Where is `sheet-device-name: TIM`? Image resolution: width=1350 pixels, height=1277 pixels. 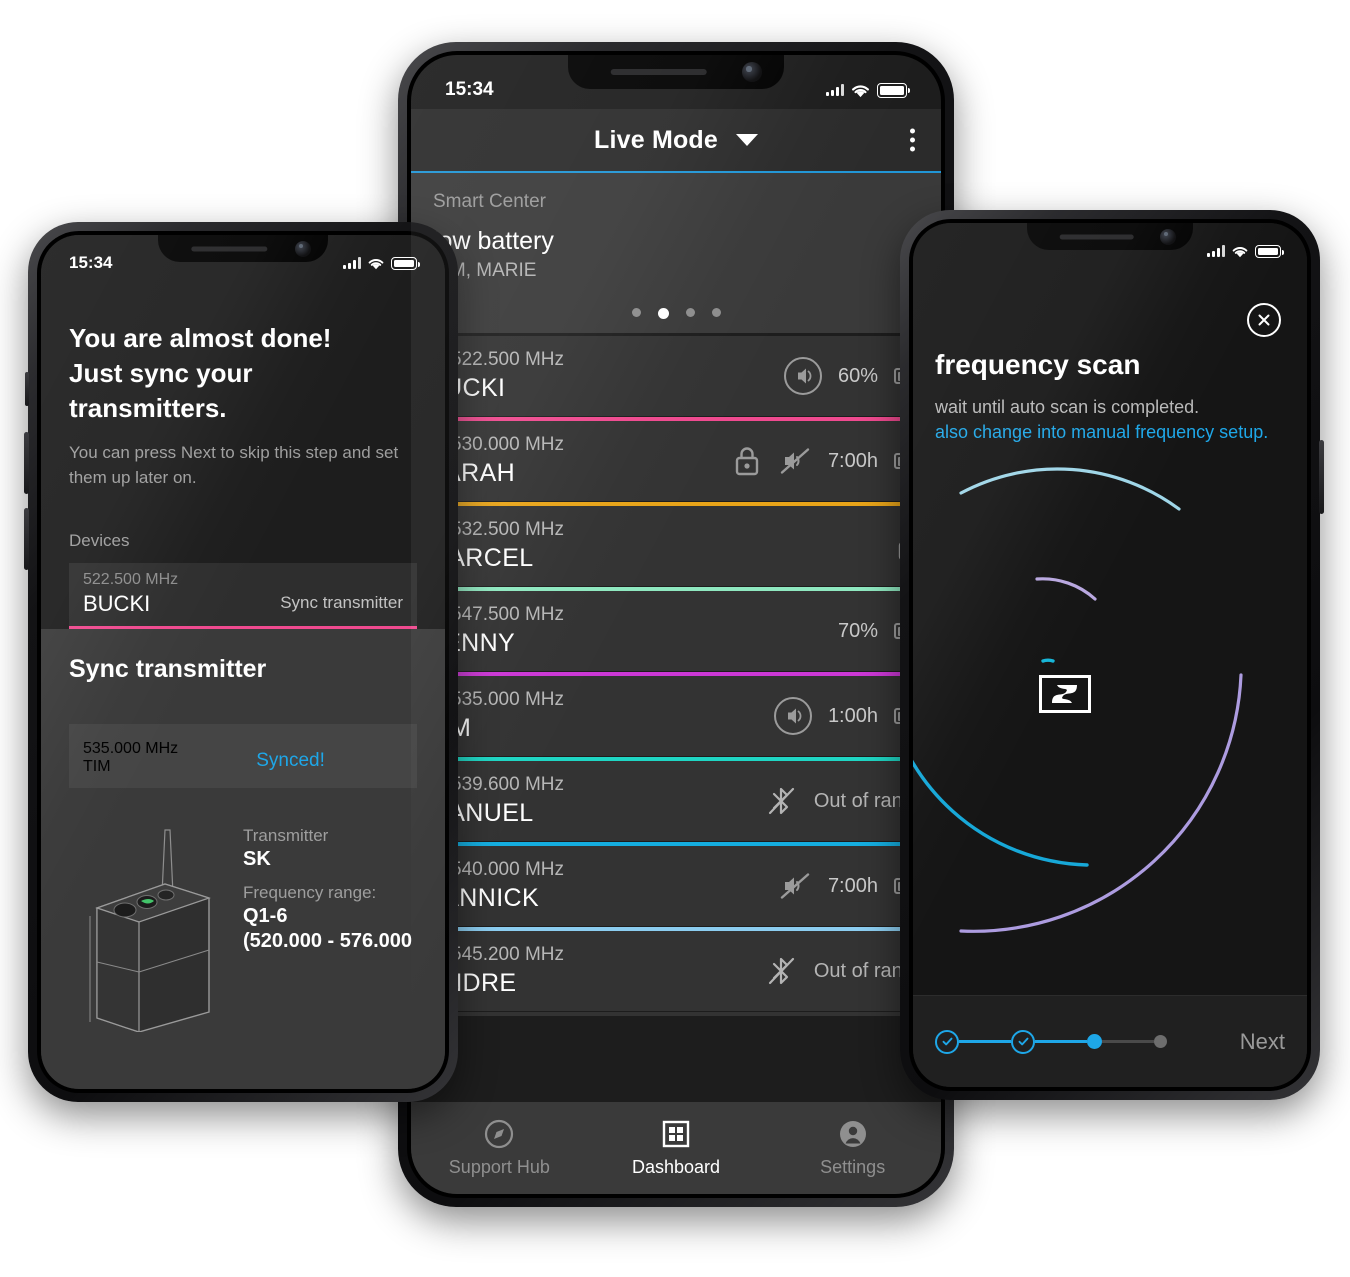 sheet-device-name: TIM is located at coordinates (97, 766).